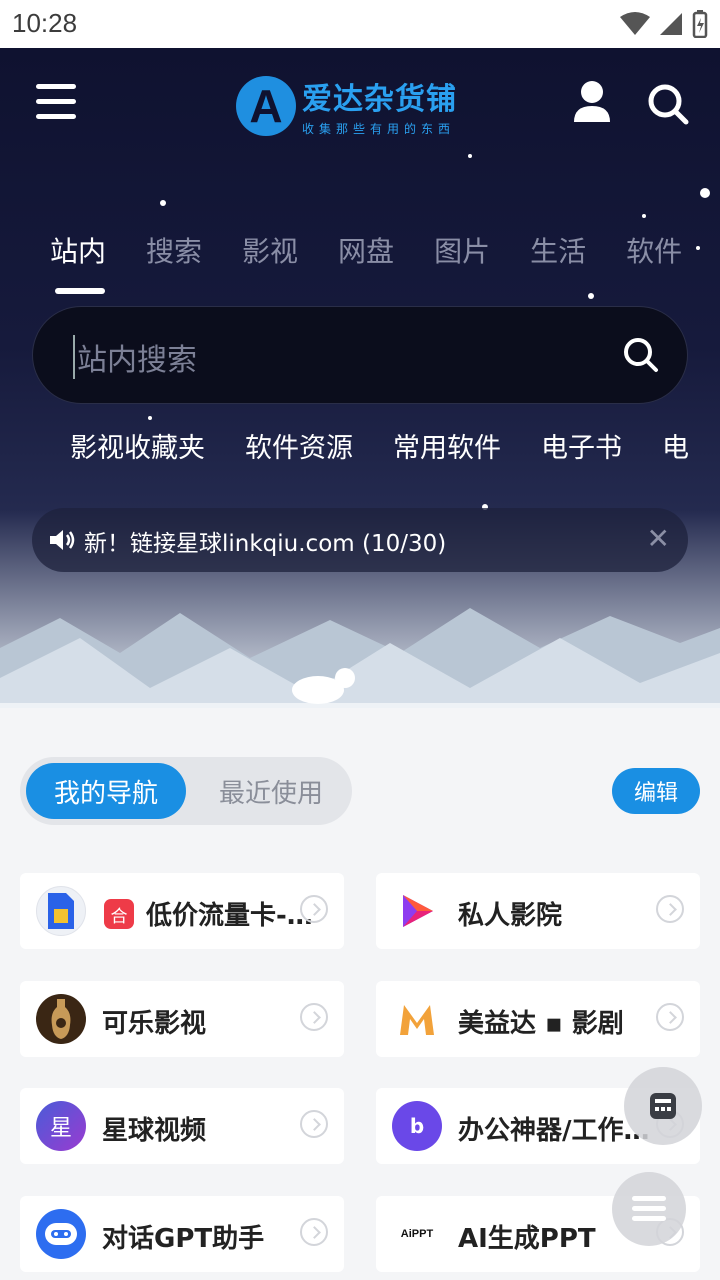 This screenshot has height=1280, width=720. Describe the element at coordinates (447, 445) in the screenshot. I see `quick-link: 常用软件` at that location.